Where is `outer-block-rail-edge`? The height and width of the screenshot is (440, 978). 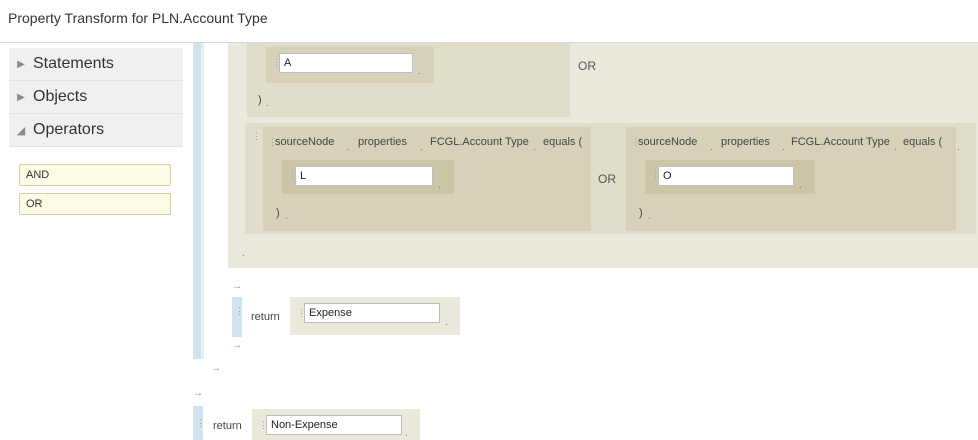
outer-block-rail-edge is located at coordinates (202, 201).